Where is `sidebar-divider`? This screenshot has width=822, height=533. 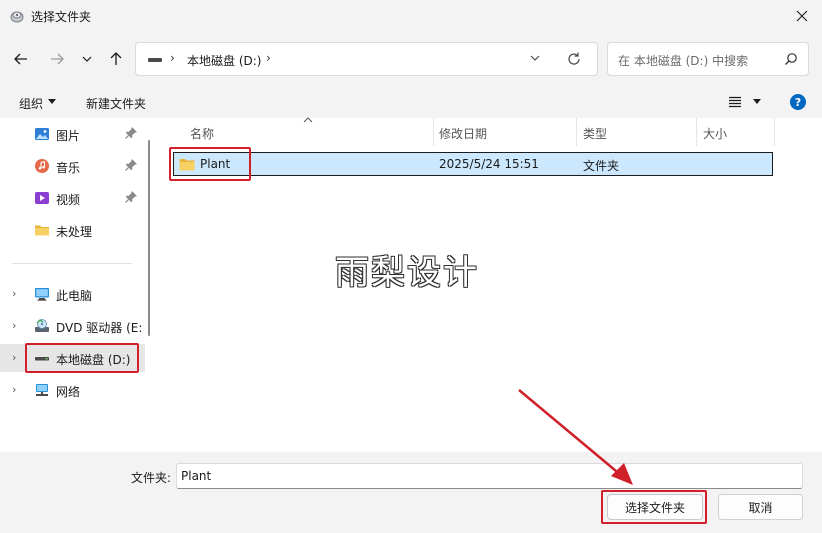
sidebar-divider is located at coordinates (72, 263).